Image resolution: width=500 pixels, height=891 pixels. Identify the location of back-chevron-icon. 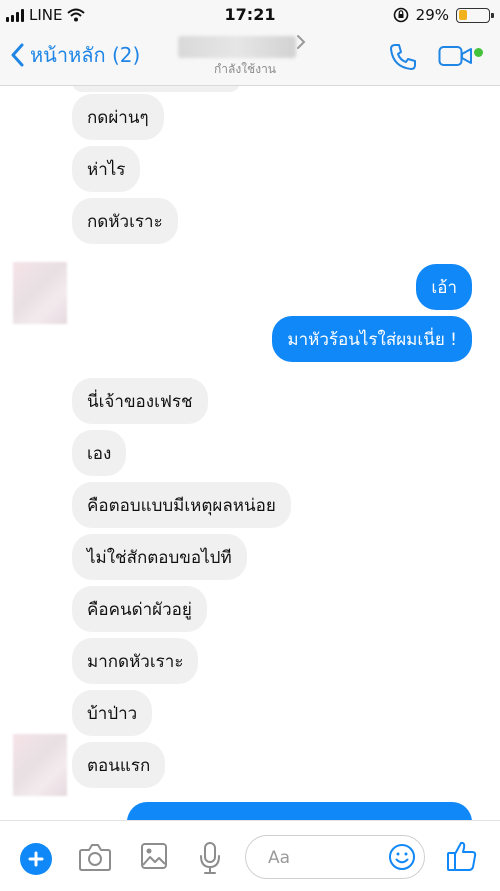
(17, 55).